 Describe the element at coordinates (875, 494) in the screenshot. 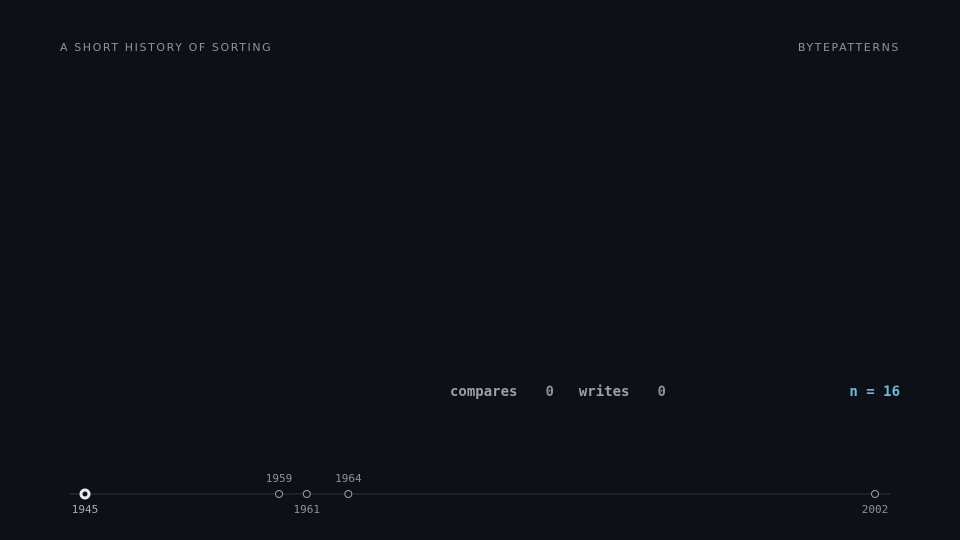

I see `timeline-marker-2002` at that location.